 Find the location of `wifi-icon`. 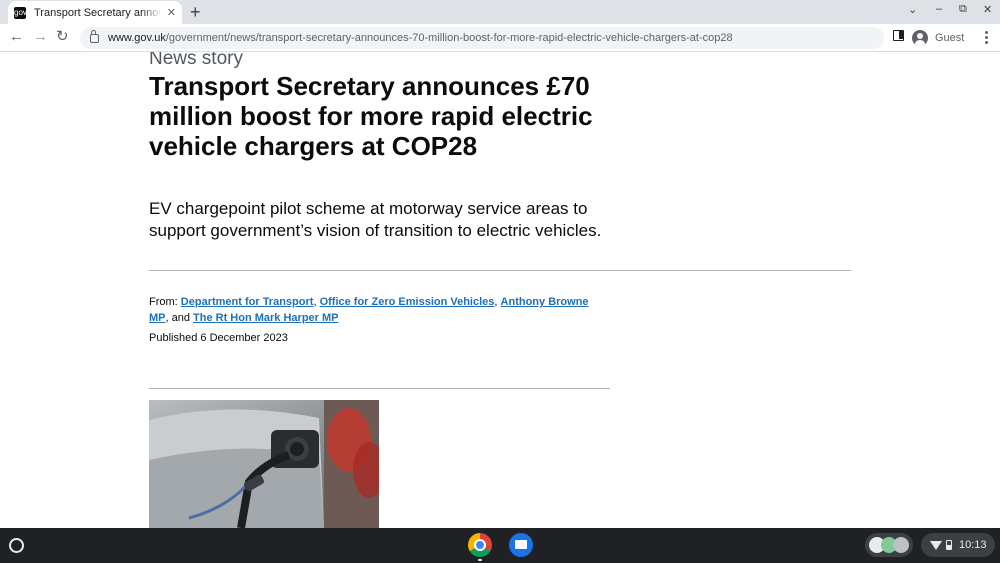

wifi-icon is located at coordinates (936, 545).